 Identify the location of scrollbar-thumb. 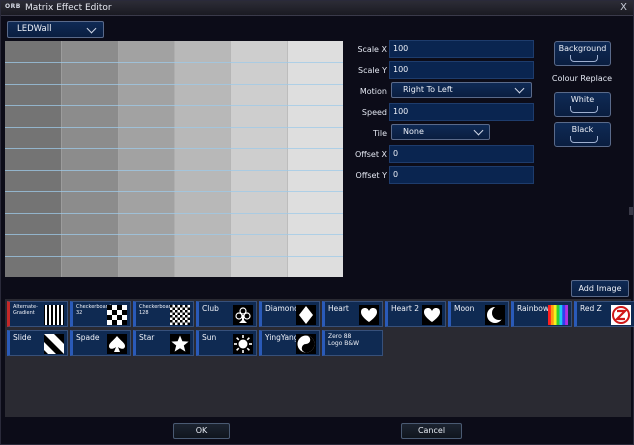
(631, 211).